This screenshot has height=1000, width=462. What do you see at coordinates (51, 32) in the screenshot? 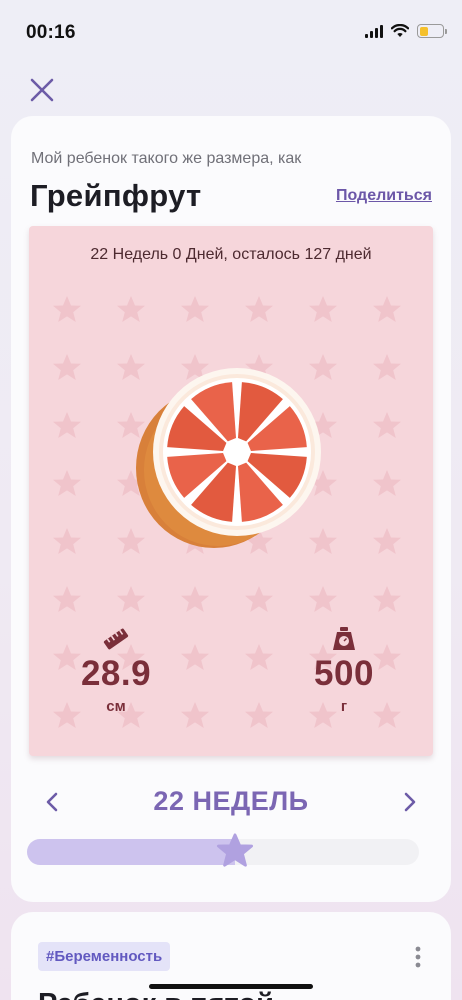
I see `status-time: 00:16` at bounding box center [51, 32].